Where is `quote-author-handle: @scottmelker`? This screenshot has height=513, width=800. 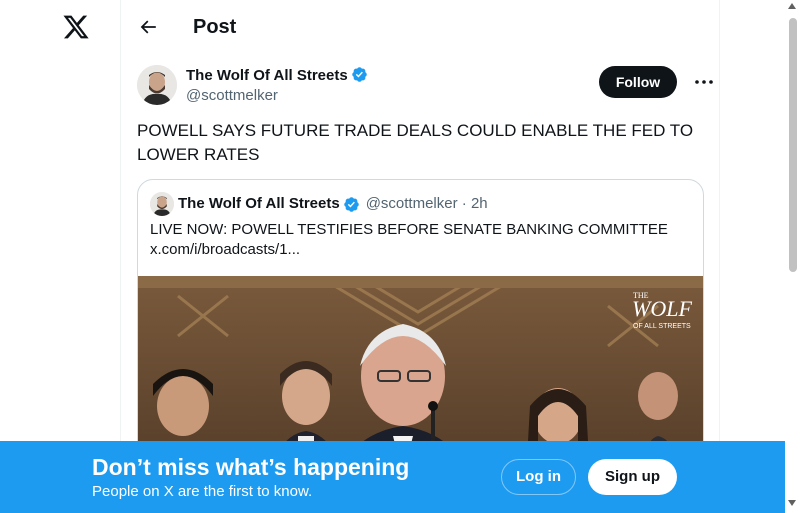 quote-author-handle: @scottmelker is located at coordinates (411, 204).